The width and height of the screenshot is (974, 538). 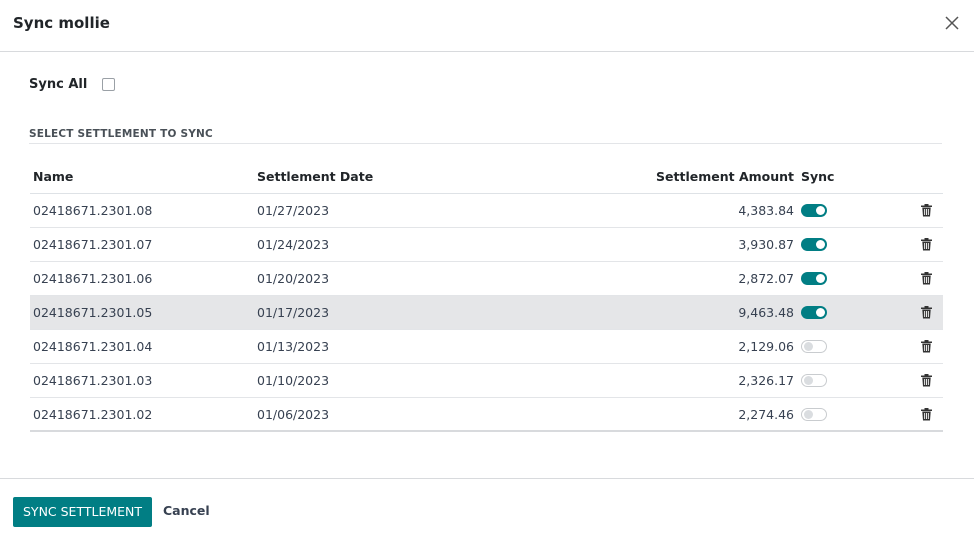 I want to click on settlement-date: 01/27/2023, so click(x=293, y=210).